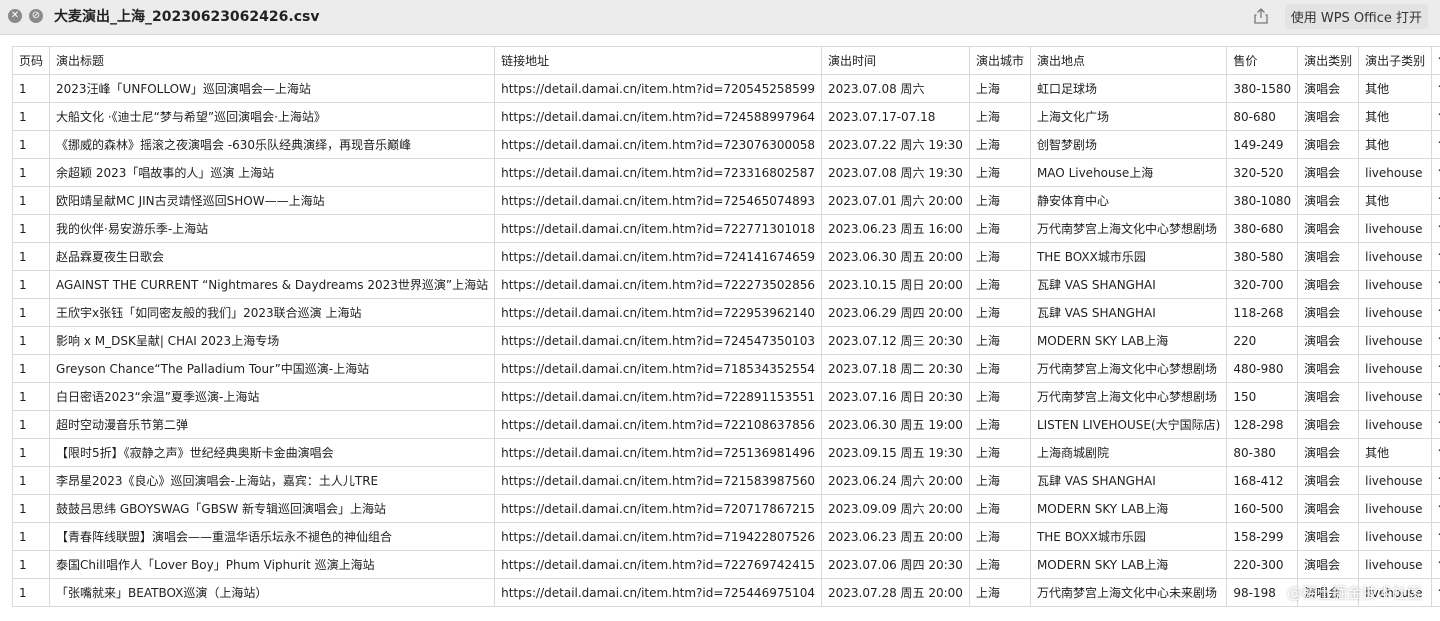 This screenshot has width=1440, height=621. Describe the element at coordinates (1128, 201) in the screenshot. I see `table-cell: 静安体育中心` at that location.